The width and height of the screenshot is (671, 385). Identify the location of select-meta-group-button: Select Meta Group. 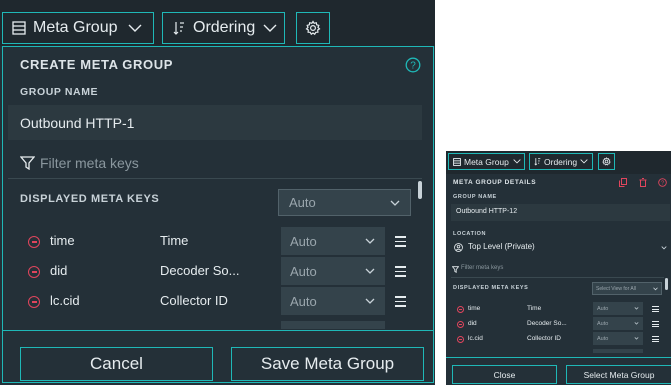
(618, 374).